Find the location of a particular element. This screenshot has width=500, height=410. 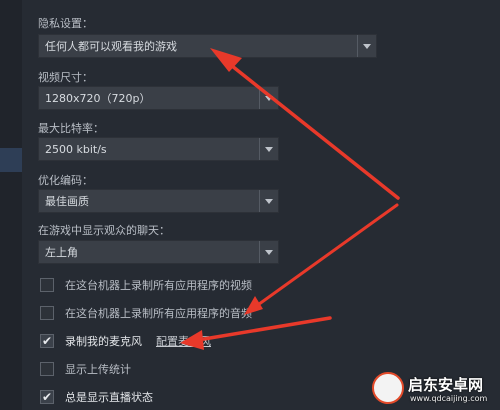

max-bitrate-value: 2500 kbit/s is located at coordinates (76, 149).